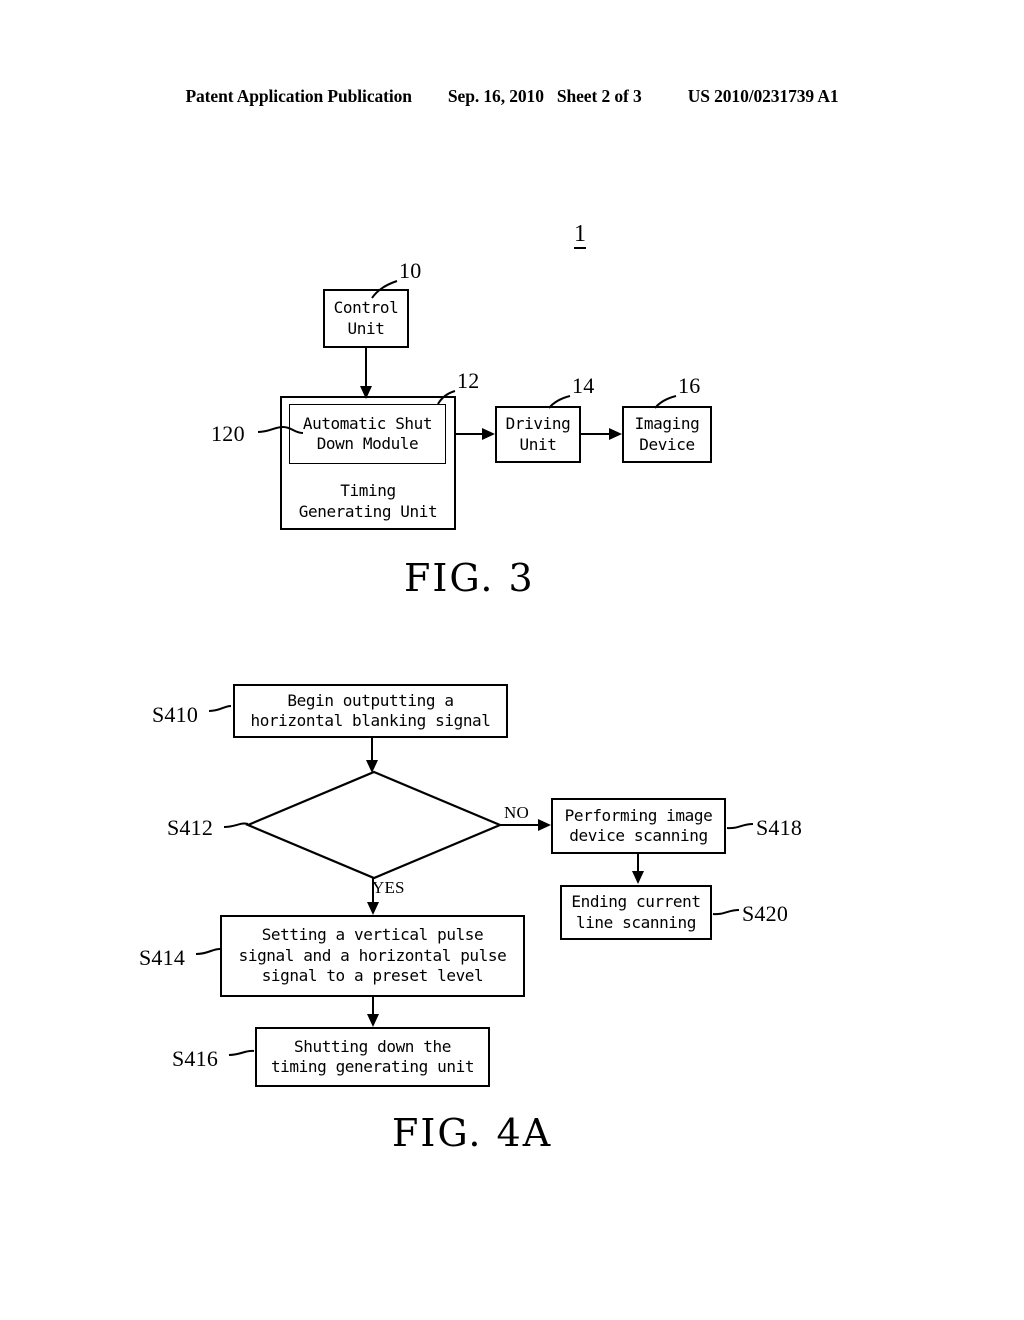  What do you see at coordinates (236, 825) in the screenshot?
I see `leader-s412` at bounding box center [236, 825].